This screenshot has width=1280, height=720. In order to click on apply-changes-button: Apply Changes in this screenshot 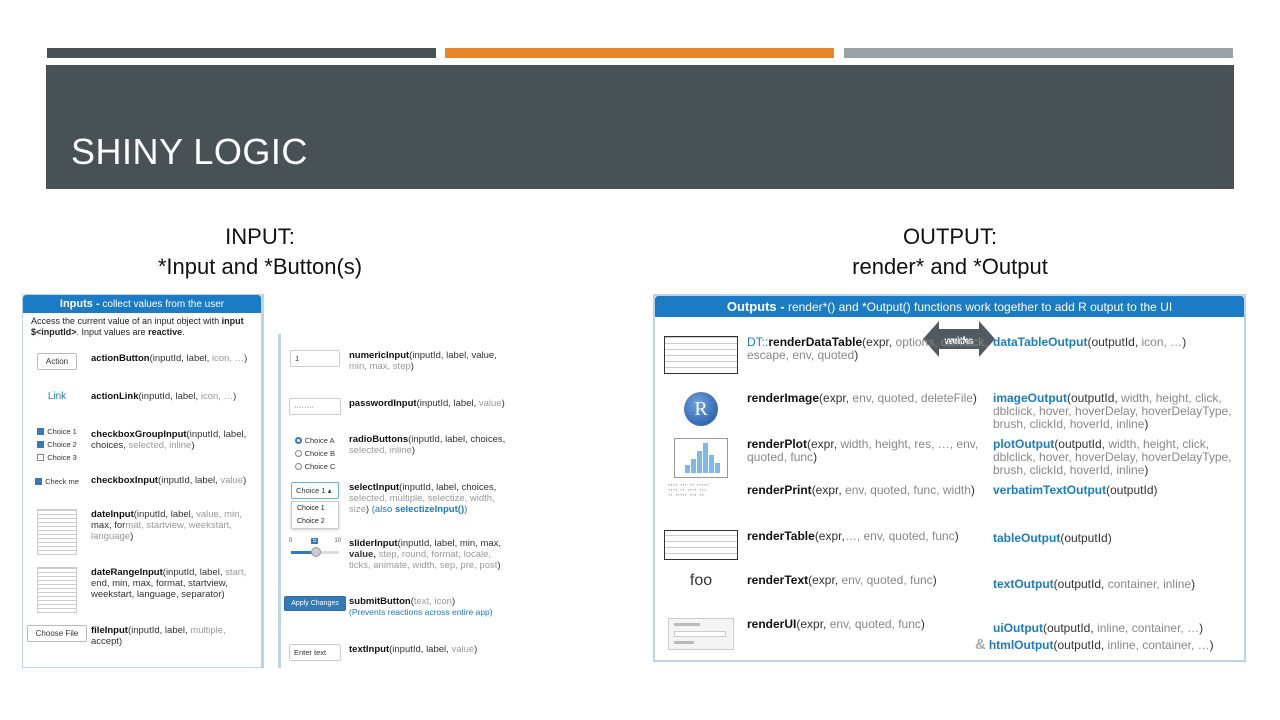, I will do `click(315, 603)`.